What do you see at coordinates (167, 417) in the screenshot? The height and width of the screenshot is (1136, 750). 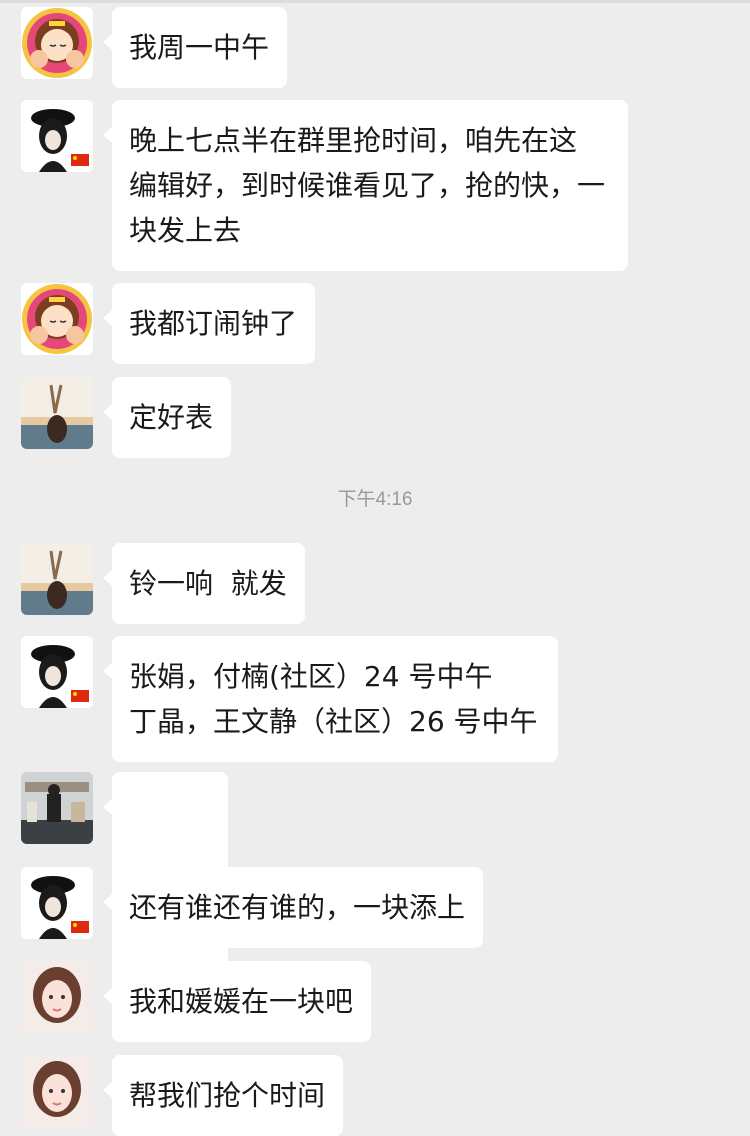 I see `message-bubble: 定好表` at bounding box center [167, 417].